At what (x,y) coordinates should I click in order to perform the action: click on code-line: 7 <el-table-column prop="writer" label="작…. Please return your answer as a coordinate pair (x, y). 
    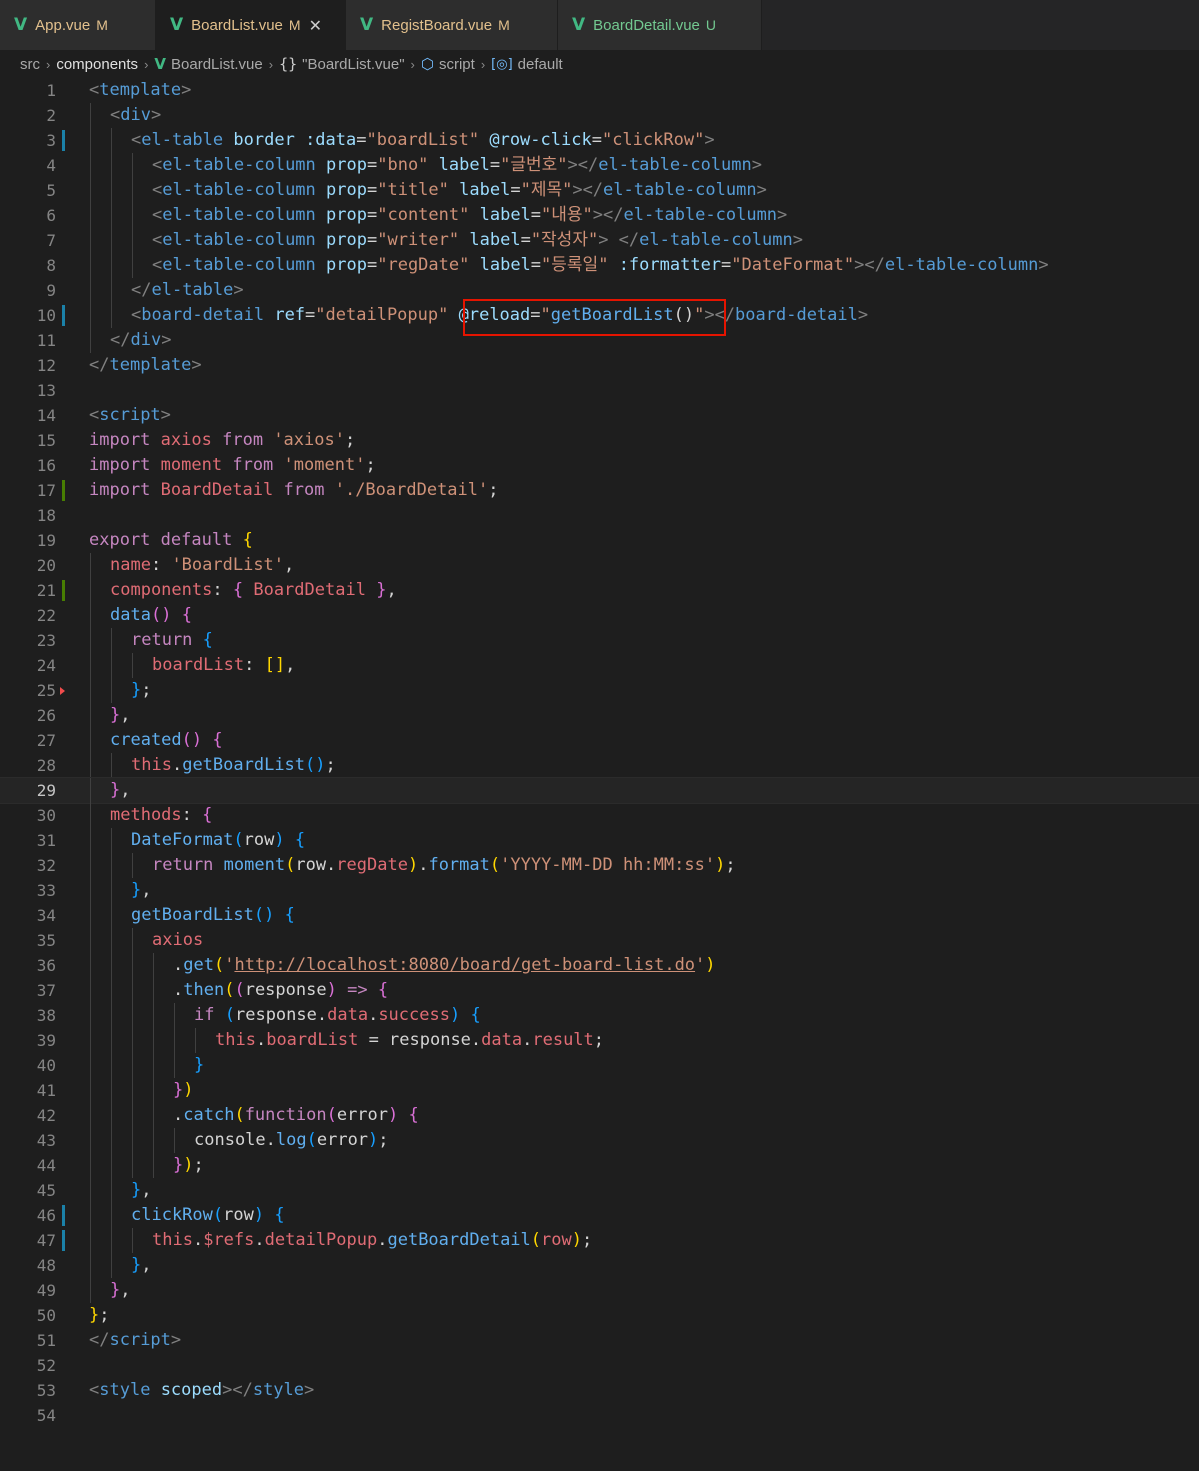
    Looking at the image, I should click on (599, 240).